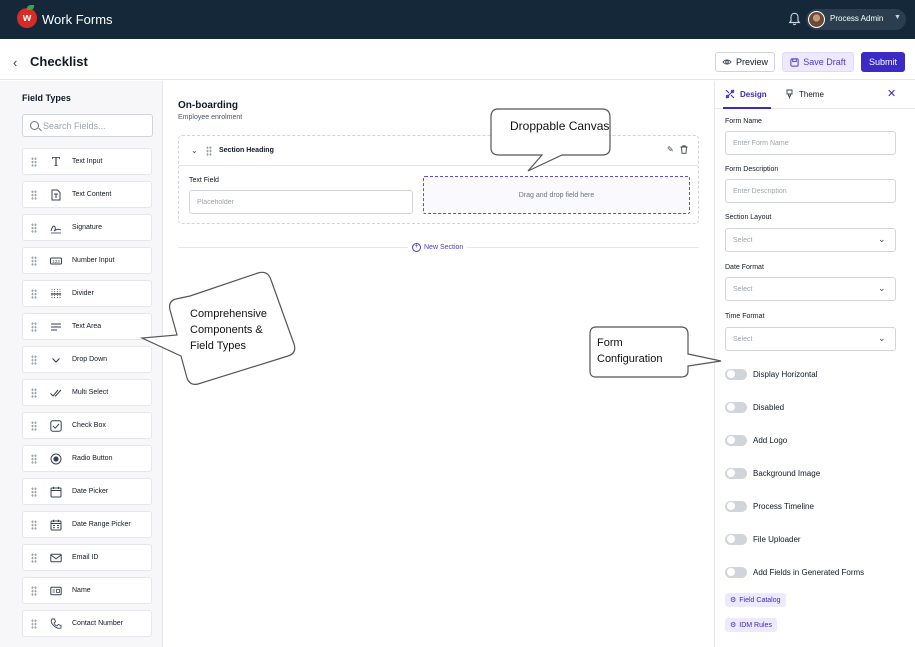  What do you see at coordinates (87, 161) in the screenshot?
I see `field-item-text-input: T Text Input` at bounding box center [87, 161].